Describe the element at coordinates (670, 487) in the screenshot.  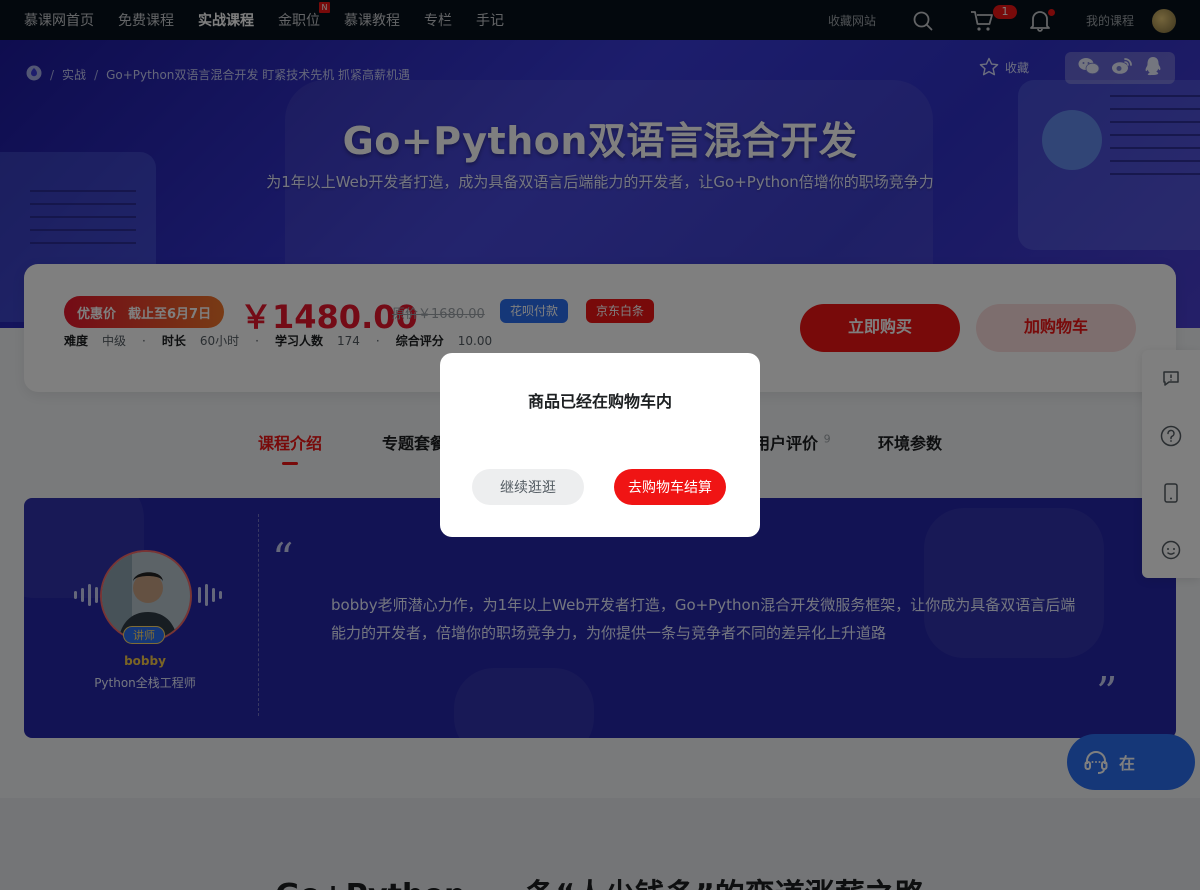
I see `go-to-cart-button: 去购物车结算` at that location.